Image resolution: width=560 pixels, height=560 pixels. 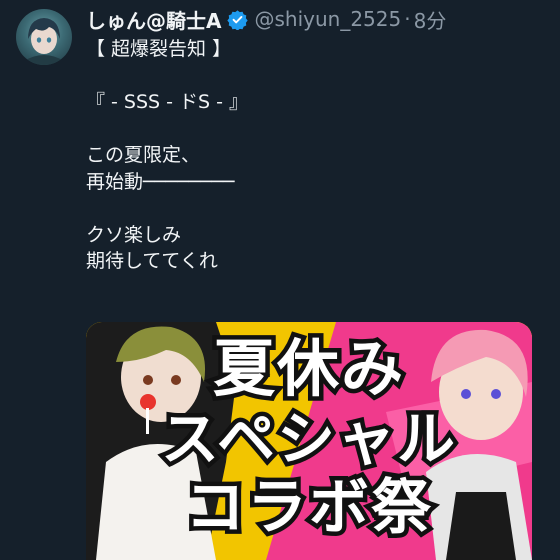 What do you see at coordinates (143, 155) in the screenshot?
I see `tweet-line: この夏限定、` at bounding box center [143, 155].